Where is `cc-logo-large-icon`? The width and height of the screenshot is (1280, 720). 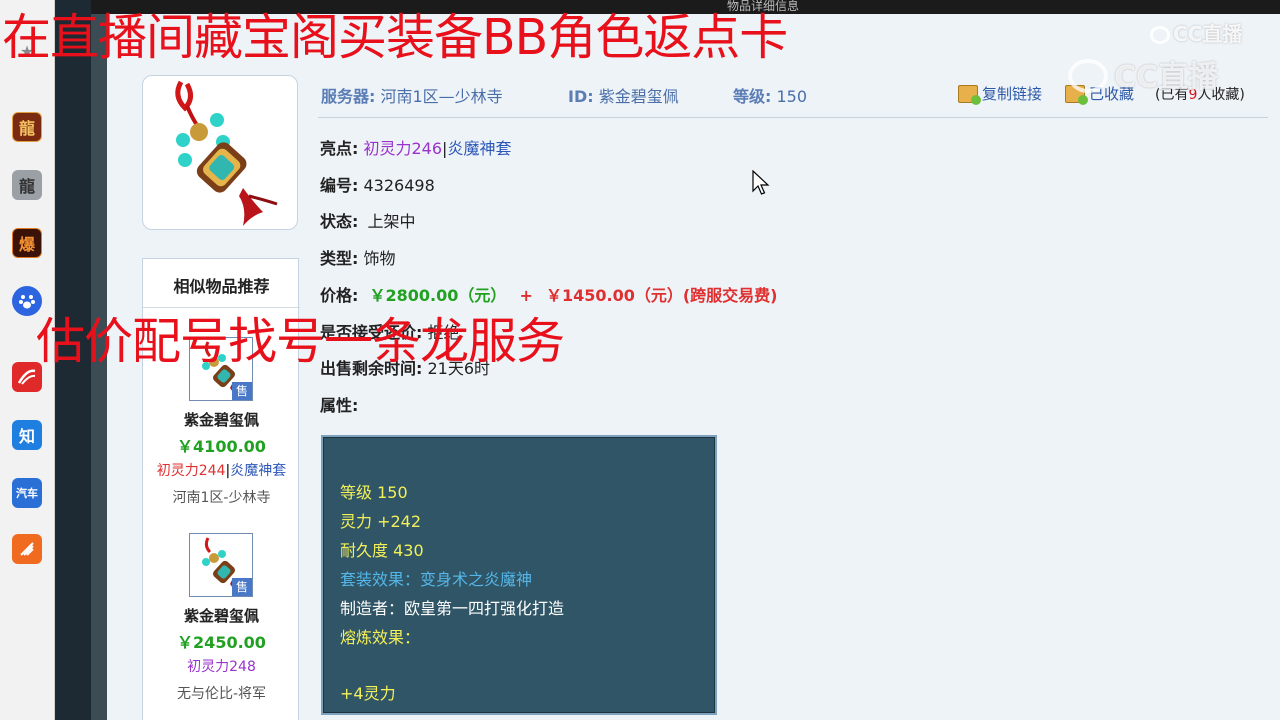
cc-logo-large-icon is located at coordinates (1088, 76).